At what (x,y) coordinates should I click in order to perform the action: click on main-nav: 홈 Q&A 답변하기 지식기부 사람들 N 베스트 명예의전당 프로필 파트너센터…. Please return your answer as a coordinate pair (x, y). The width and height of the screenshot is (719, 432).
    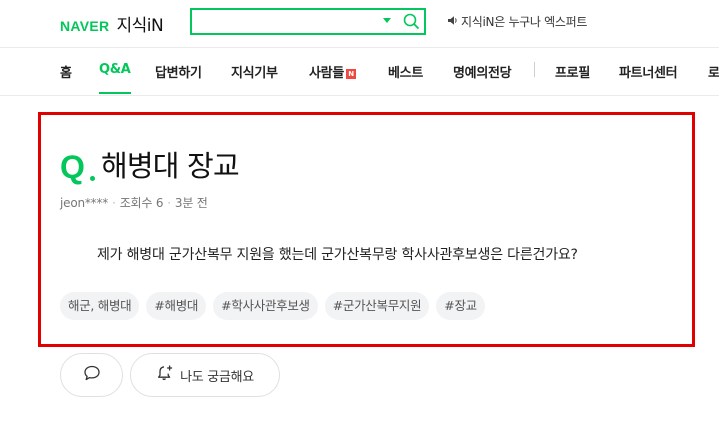
    Looking at the image, I should click on (359, 72).